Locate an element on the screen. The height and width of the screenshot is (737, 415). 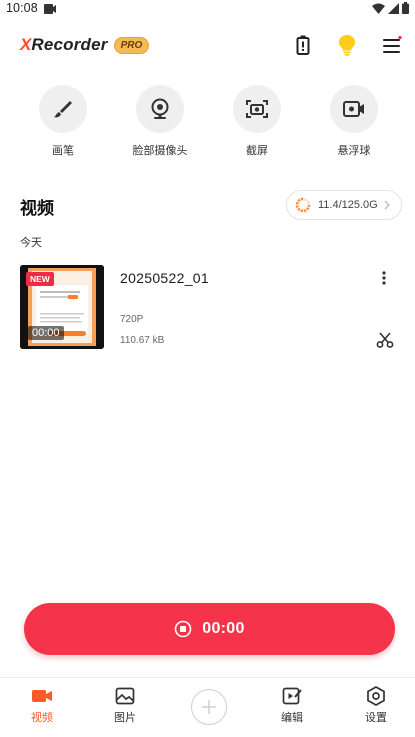
lightbulb-icon is located at coordinates (347, 45).